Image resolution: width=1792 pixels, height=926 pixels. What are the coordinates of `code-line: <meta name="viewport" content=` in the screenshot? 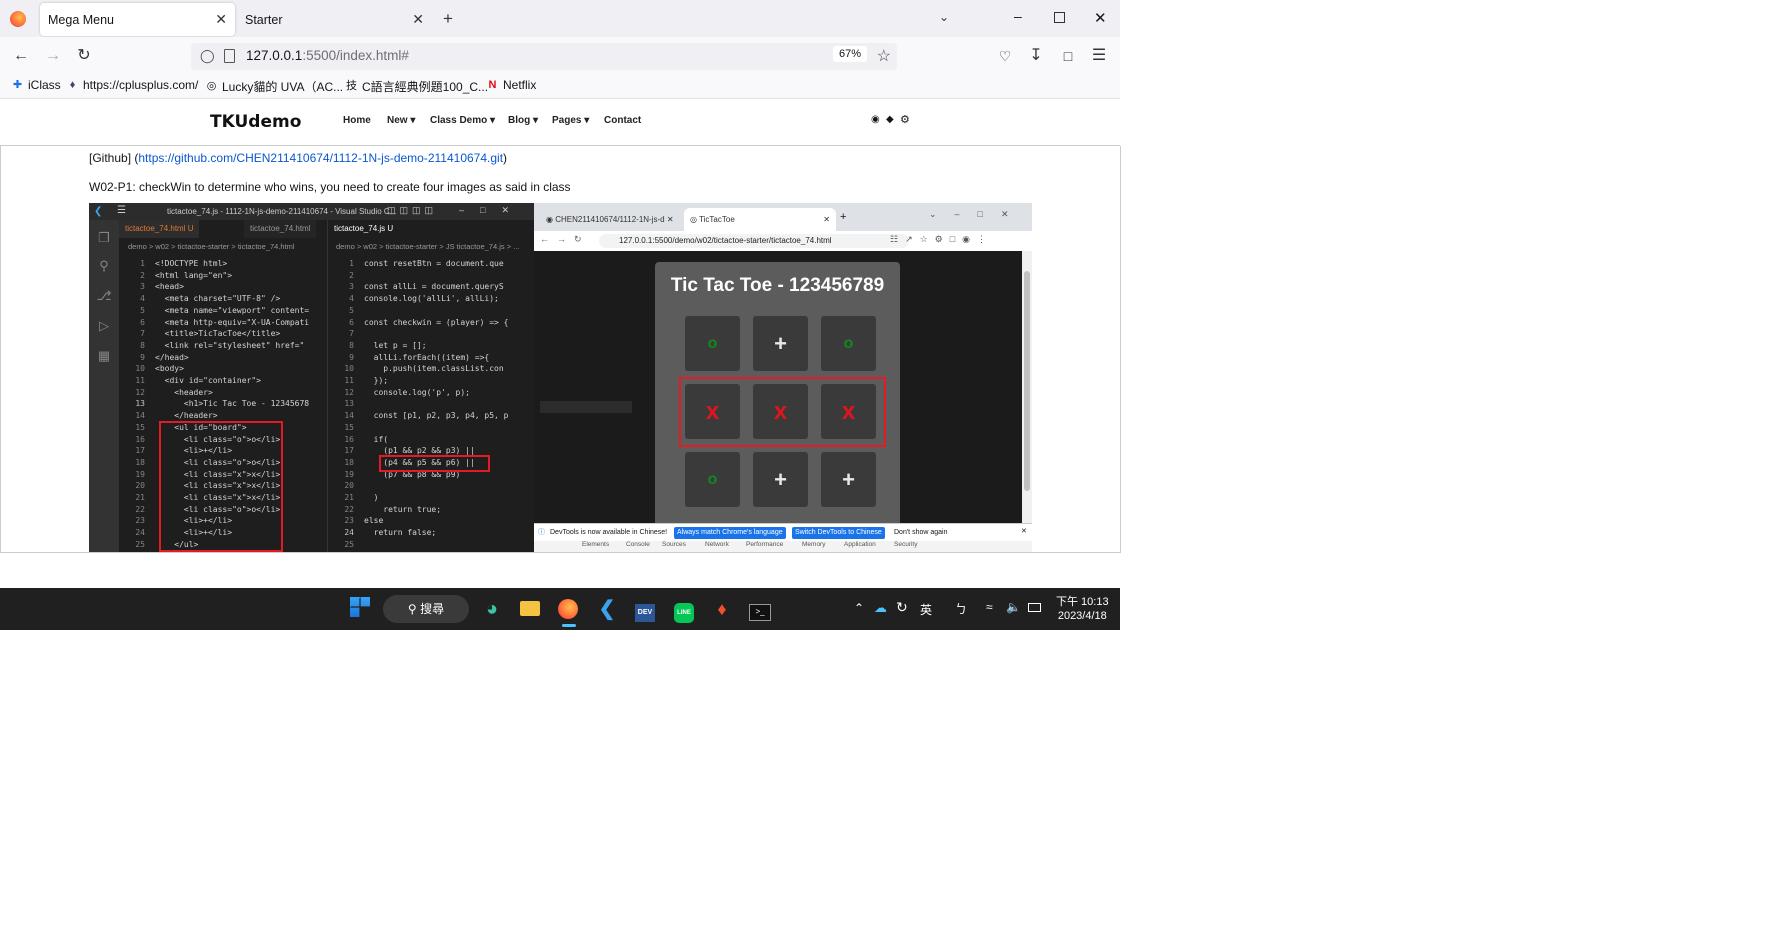 It's located at (232, 310).